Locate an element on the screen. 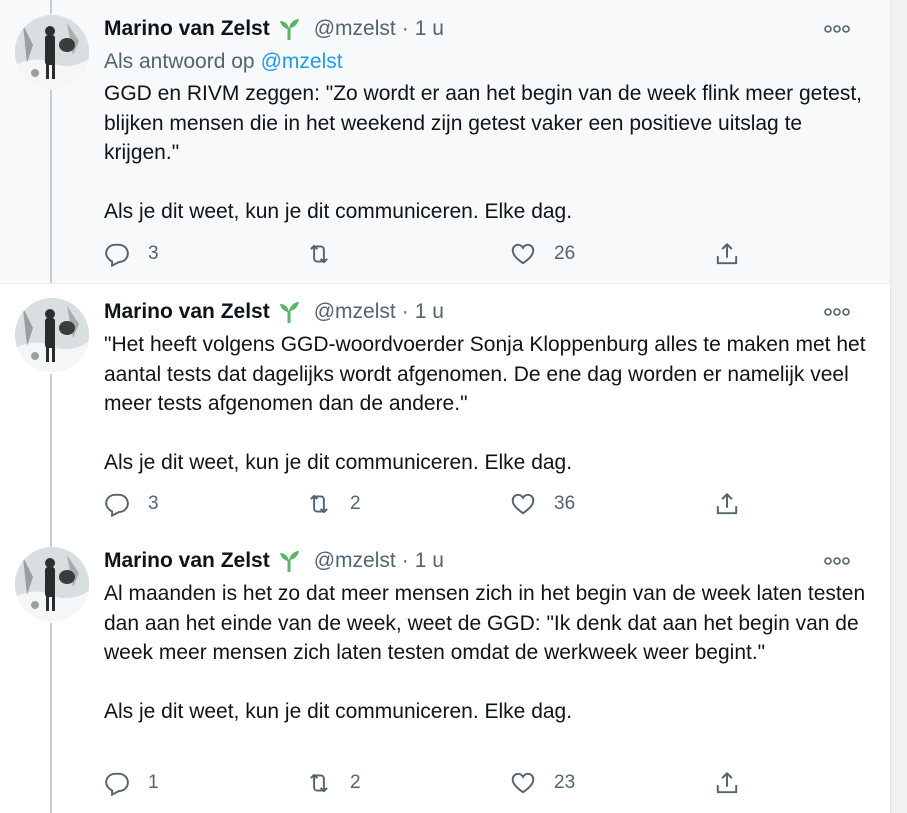  tweet-actions: 3 26 is located at coordinates (434, 254).